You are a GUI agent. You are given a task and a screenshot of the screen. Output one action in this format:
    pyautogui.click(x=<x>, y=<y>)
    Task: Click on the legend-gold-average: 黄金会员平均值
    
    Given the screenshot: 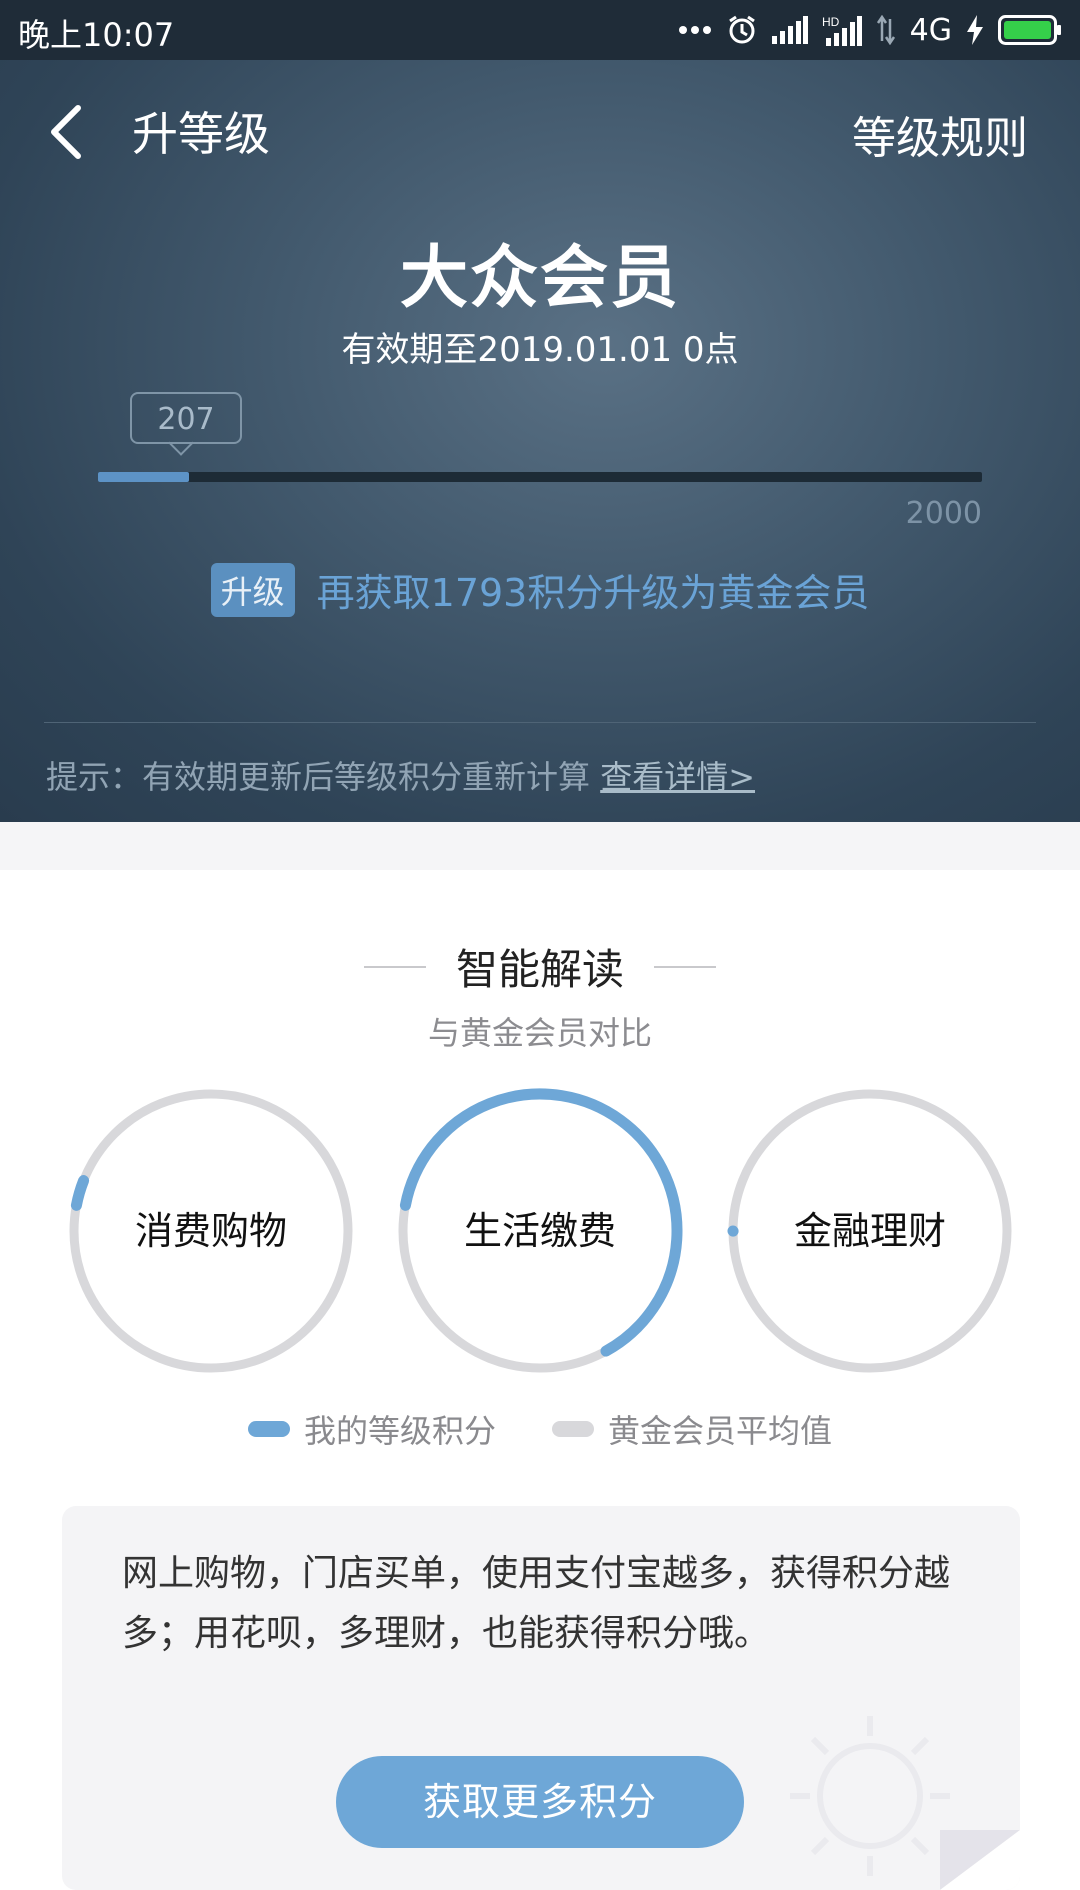 What is the action you would take?
    pyautogui.click(x=692, y=1429)
    